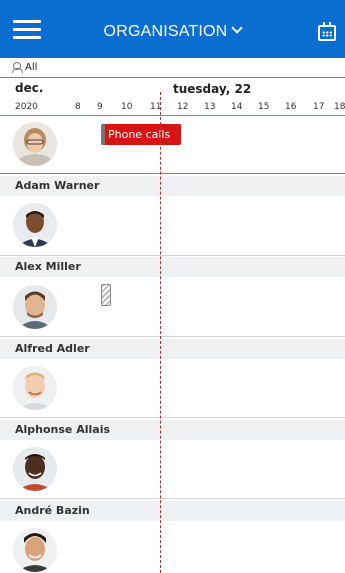 The image size is (345, 573). What do you see at coordinates (339, 107) in the screenshot?
I see `hour-tick: 18` at bounding box center [339, 107].